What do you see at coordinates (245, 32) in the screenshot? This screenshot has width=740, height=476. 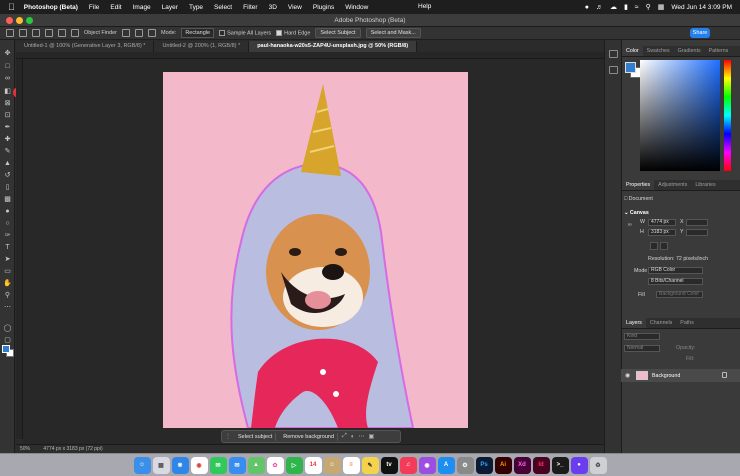 I see `sample-all-layers-checkbox: Sample All Layers` at bounding box center [245, 32].